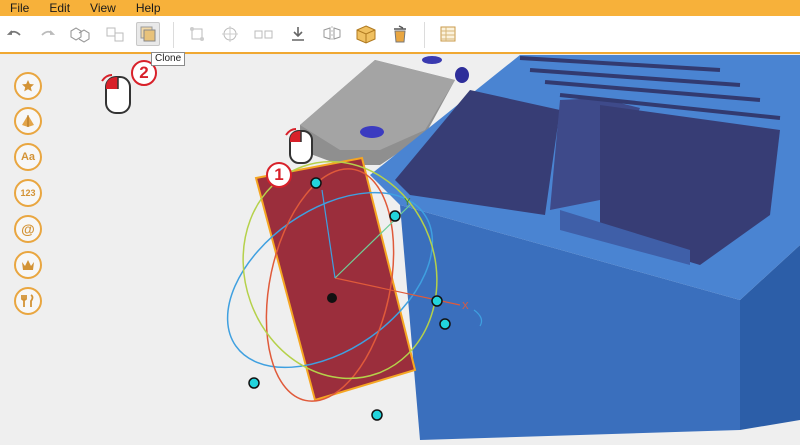  I want to click on clone-tooltip: Clone, so click(168, 59).